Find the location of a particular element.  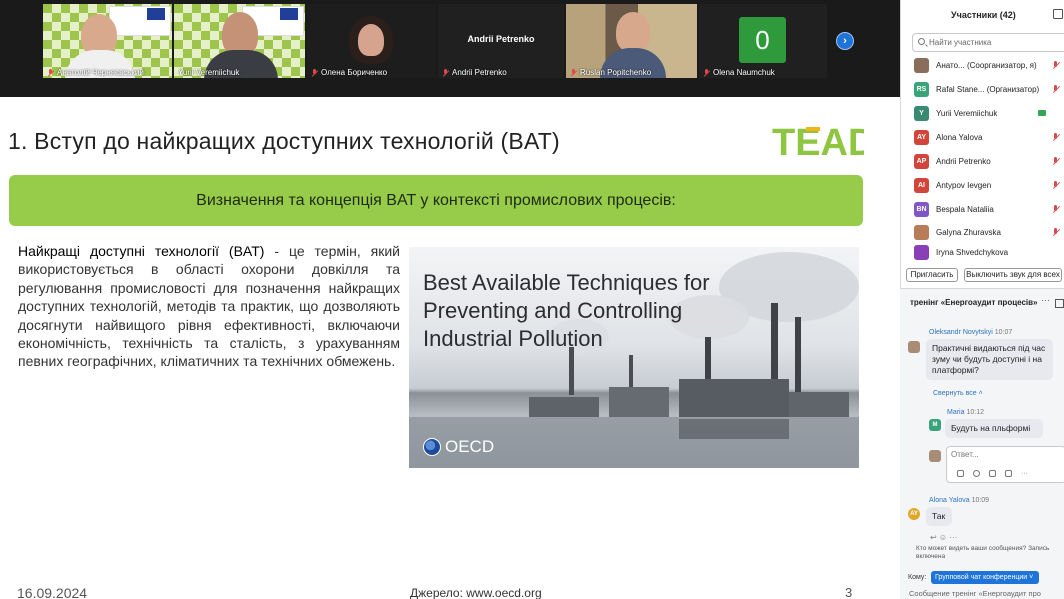

avatar: BN is located at coordinates (921, 209).